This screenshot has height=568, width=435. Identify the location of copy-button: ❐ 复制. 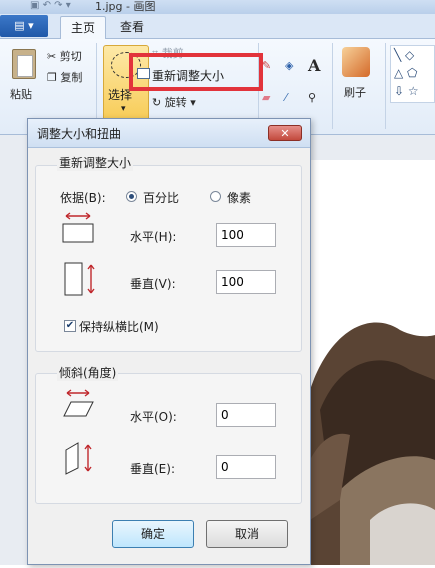
(64, 77).